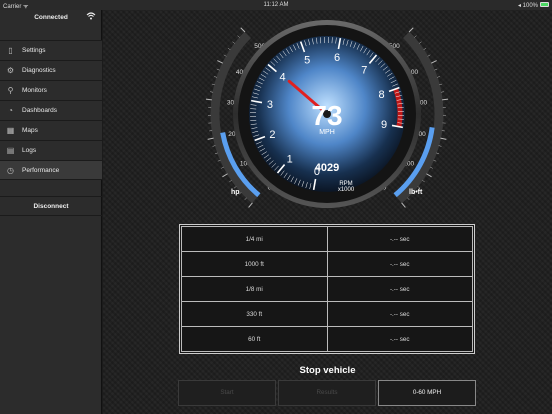 This screenshot has width=552, height=414. What do you see at coordinates (381, 95) in the screenshot?
I see `rpm-tick-label: 8` at bounding box center [381, 95].